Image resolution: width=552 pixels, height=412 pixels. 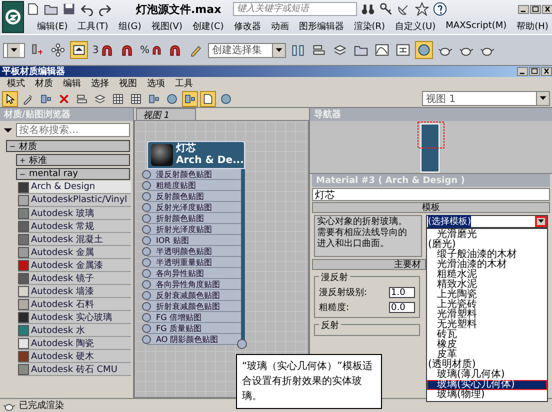 What do you see at coordinates (368, 236) in the screenshot?
I see `template-description: 实心对象的折射玻璃。需要有相应法线导向的进入和出口曲面。` at bounding box center [368, 236].